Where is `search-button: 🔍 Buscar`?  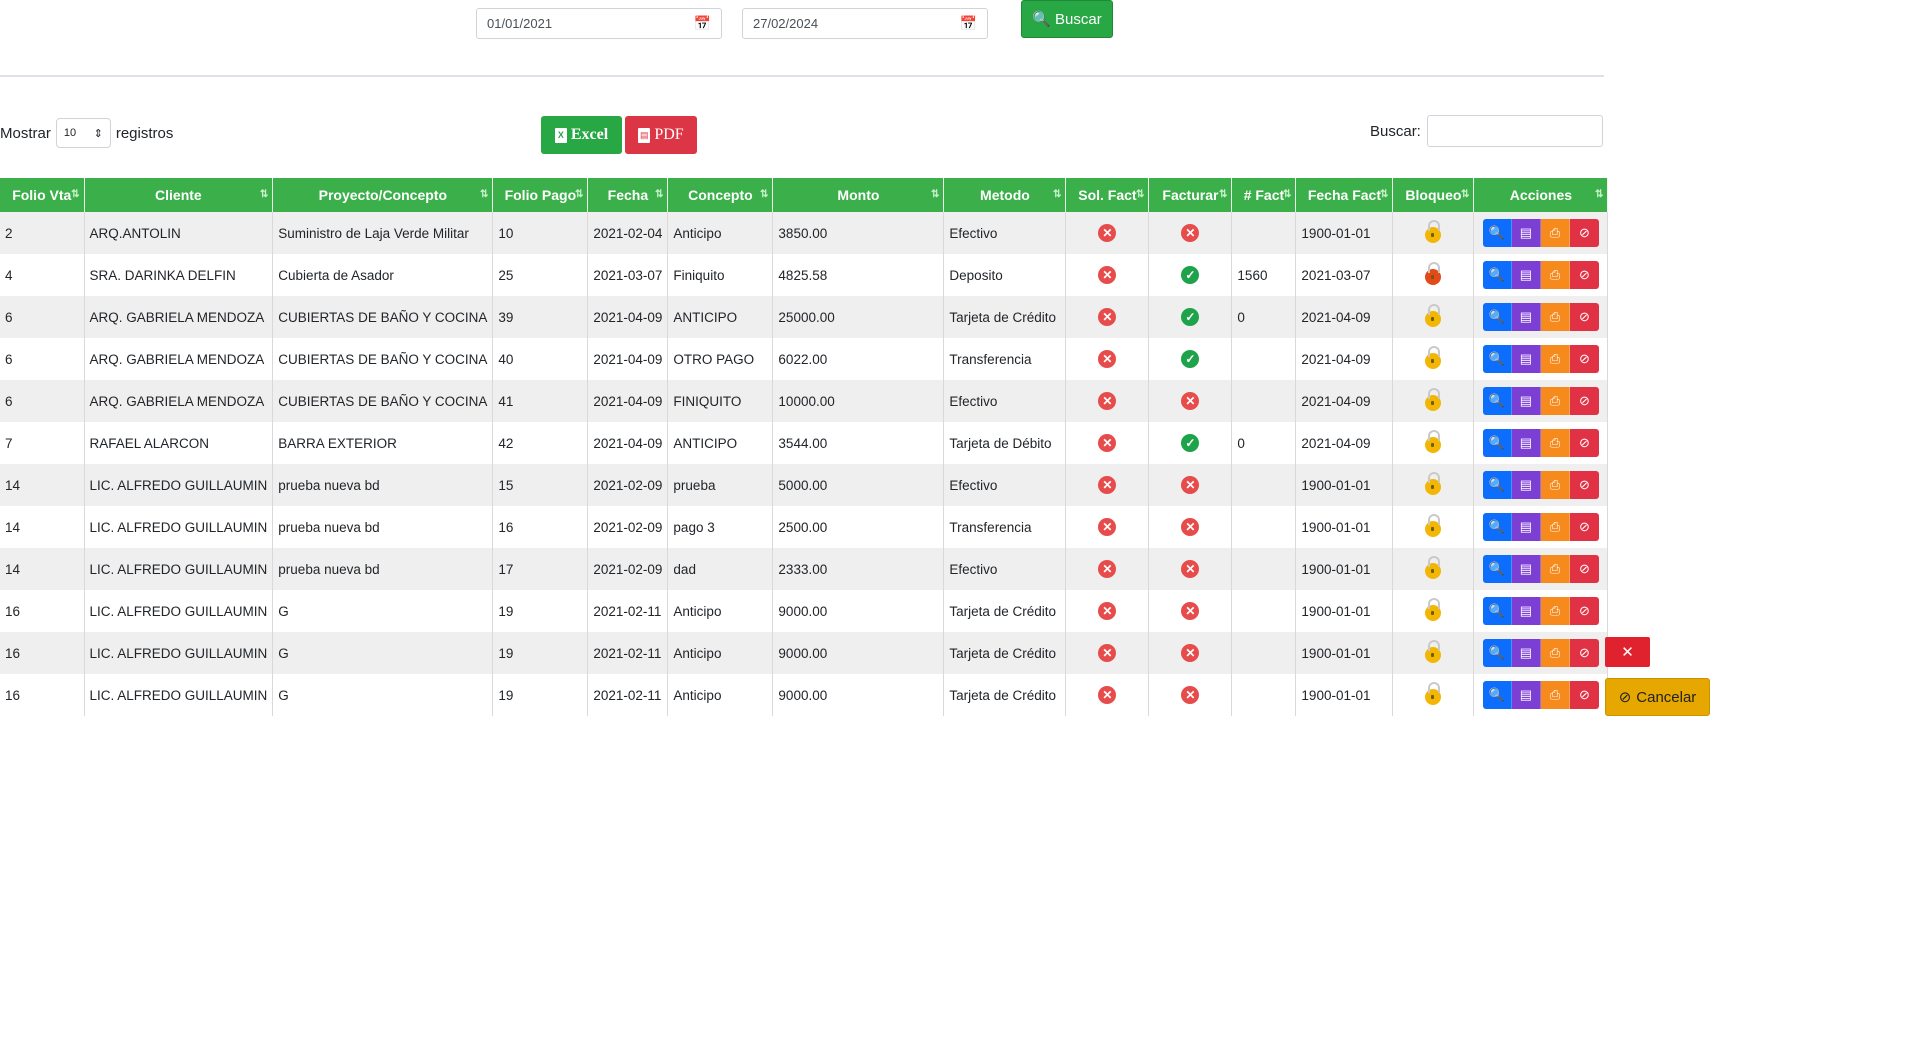 search-button: 🔍 Buscar is located at coordinates (1067, 19).